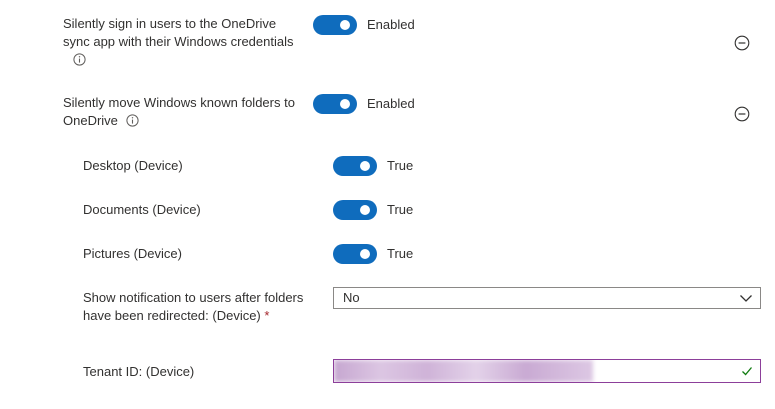 The image size is (775, 409). I want to click on checkmark-icon, so click(747, 371).